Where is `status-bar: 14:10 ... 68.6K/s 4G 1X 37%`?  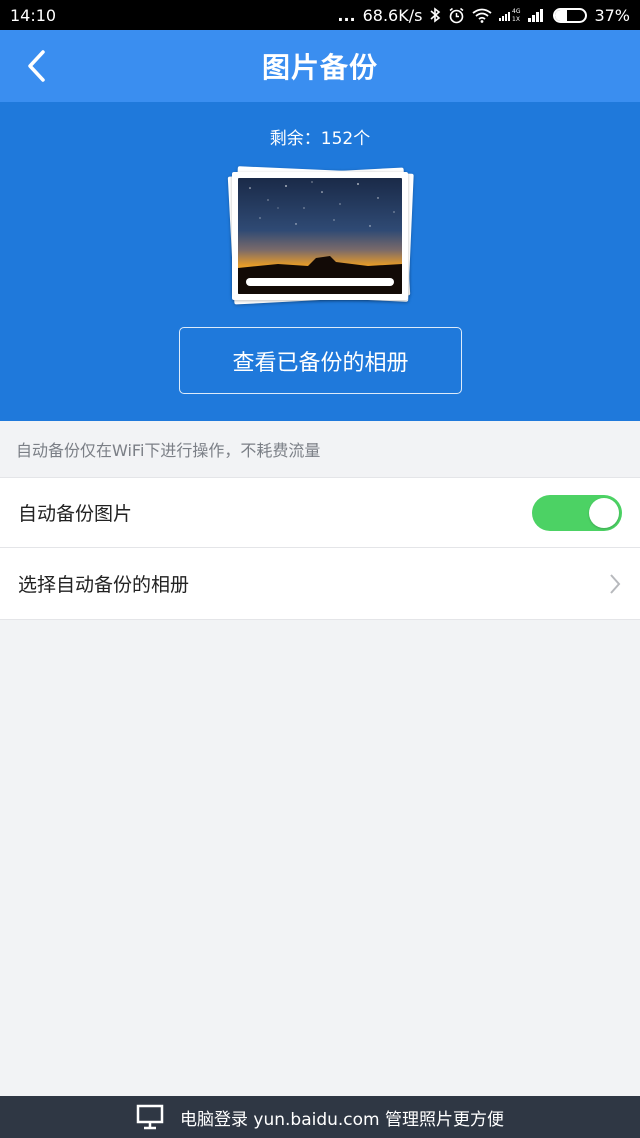 status-bar: 14:10 ... 68.6K/s 4G 1X 37% is located at coordinates (320, 15).